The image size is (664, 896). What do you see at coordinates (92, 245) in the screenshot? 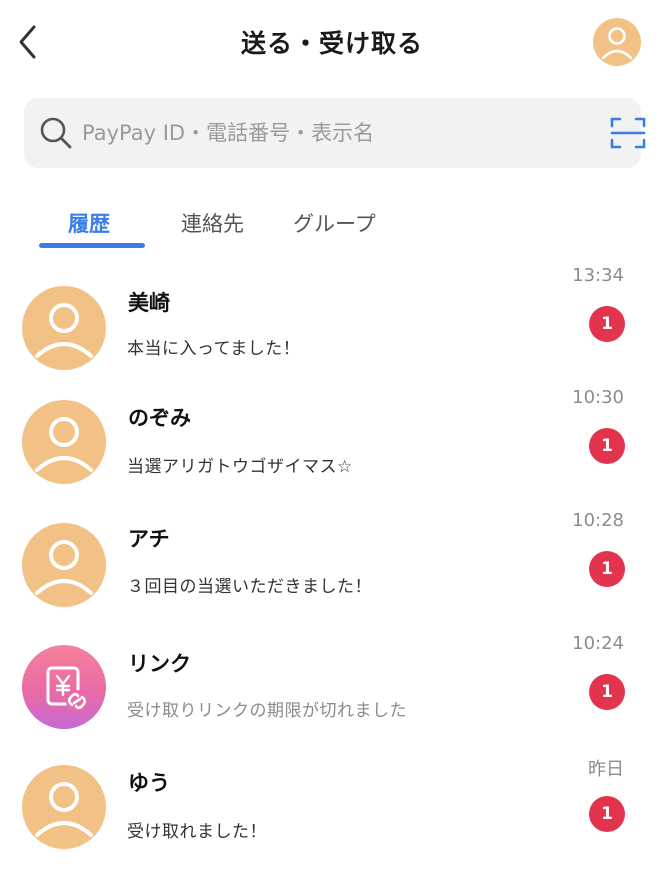
I see `active-tab-indicator` at bounding box center [92, 245].